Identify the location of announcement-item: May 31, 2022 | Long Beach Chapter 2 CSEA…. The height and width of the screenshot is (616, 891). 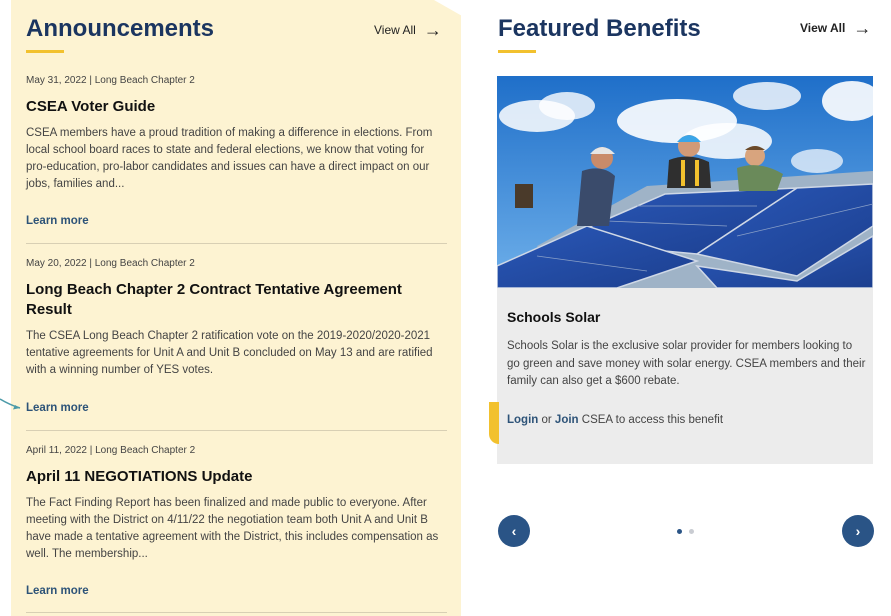
(236, 134).